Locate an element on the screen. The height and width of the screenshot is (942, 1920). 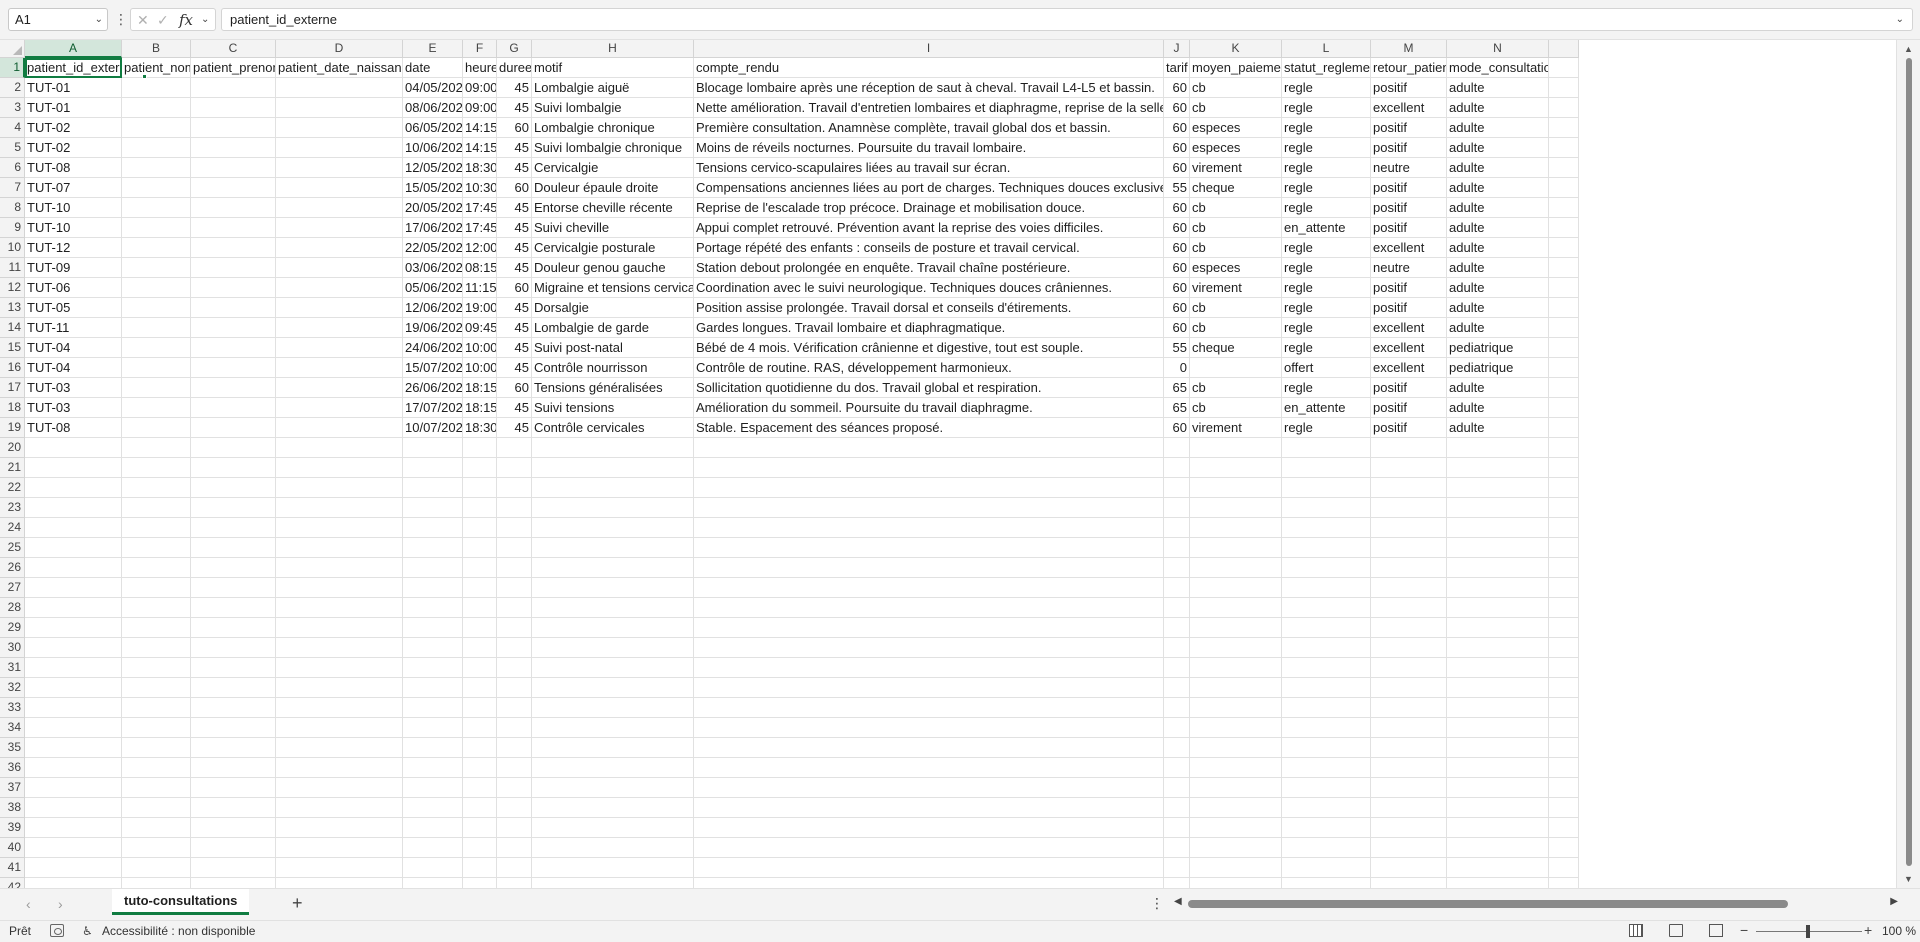
cell-a33 is located at coordinates (73, 708).